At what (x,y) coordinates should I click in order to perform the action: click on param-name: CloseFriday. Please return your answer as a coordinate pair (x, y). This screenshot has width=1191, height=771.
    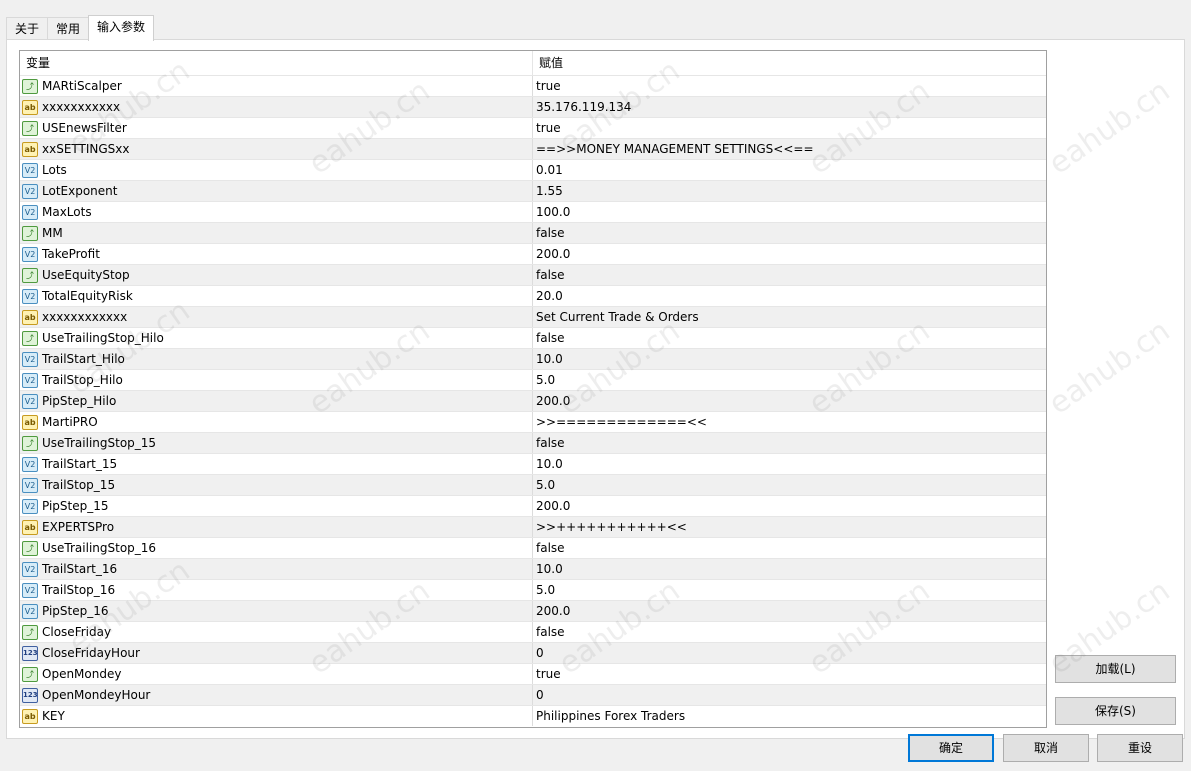
    Looking at the image, I should click on (77, 632).